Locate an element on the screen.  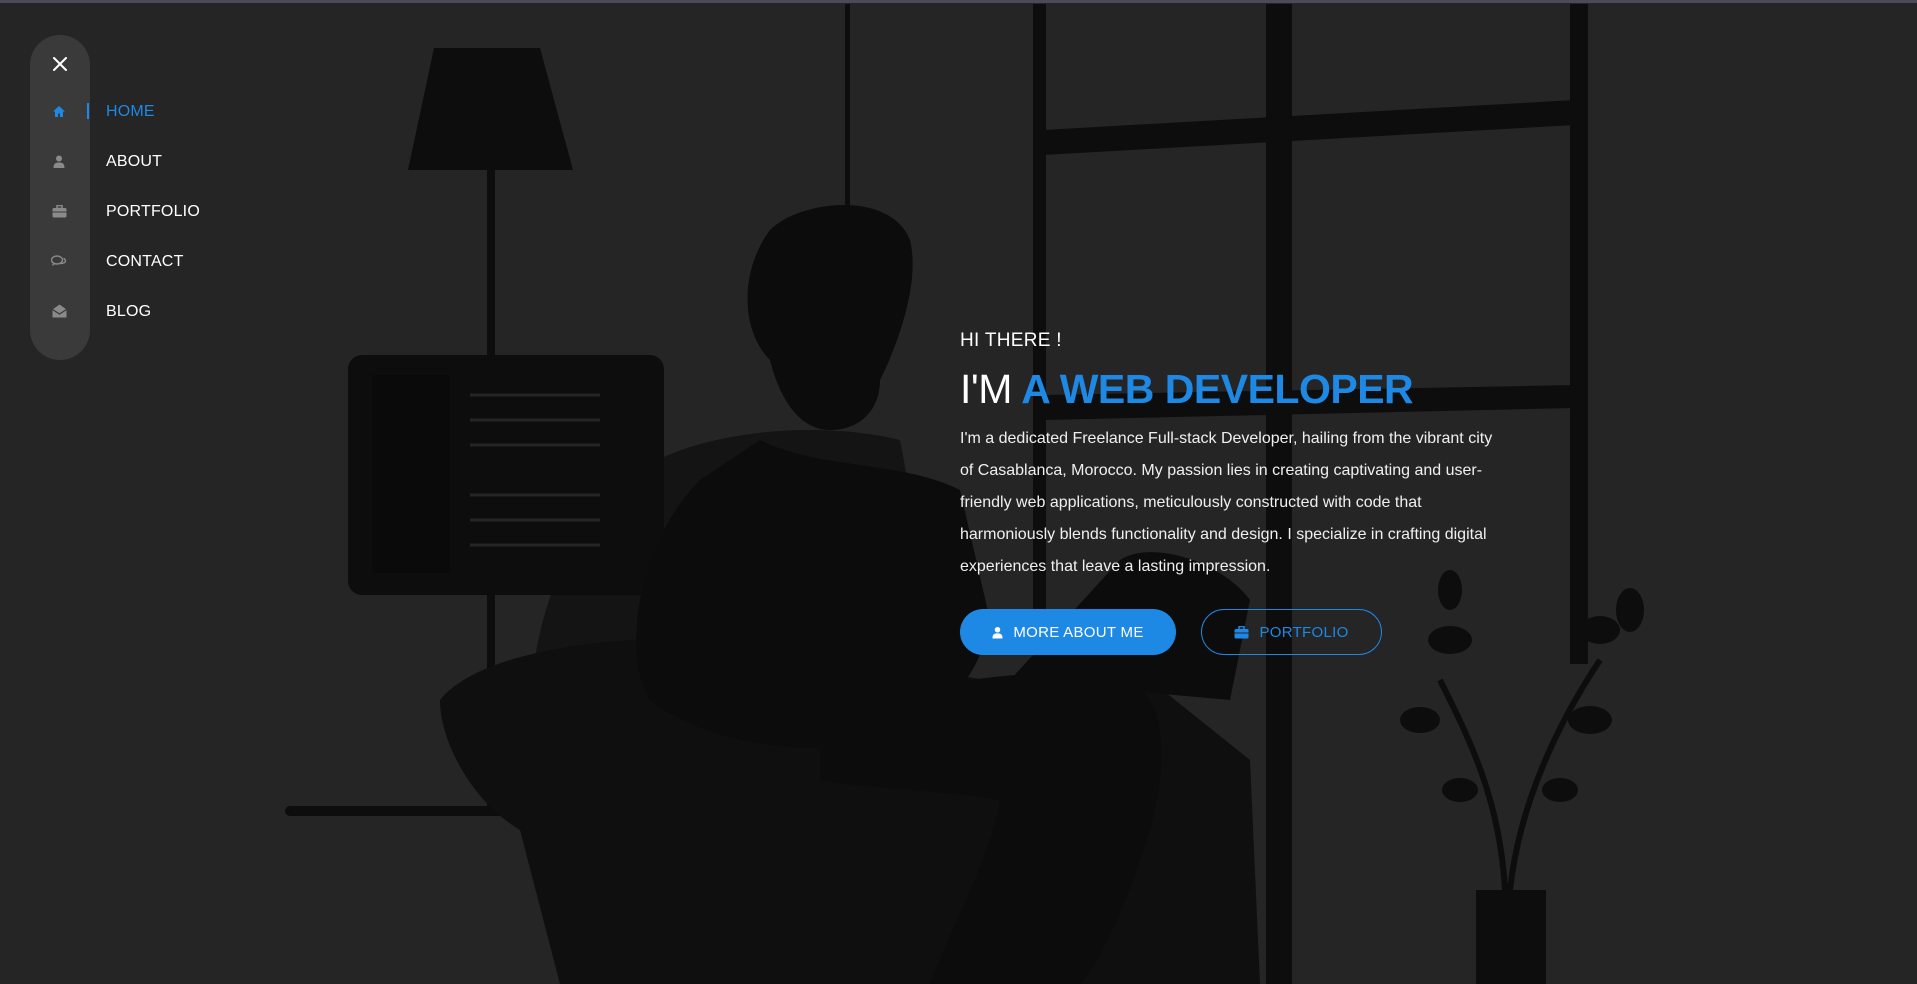
nav-label-blog: BLOG is located at coordinates (129, 311).